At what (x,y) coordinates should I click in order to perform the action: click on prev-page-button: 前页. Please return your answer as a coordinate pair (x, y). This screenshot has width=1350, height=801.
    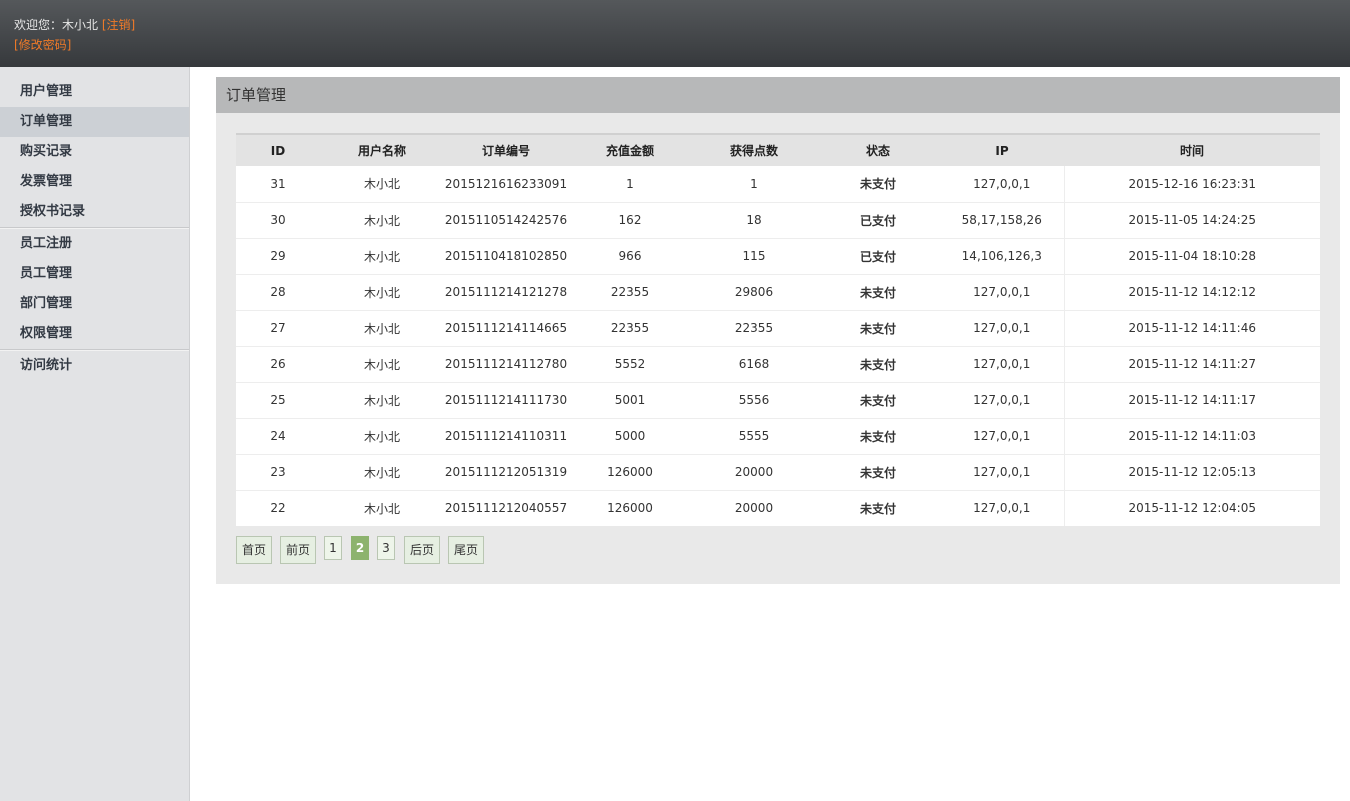
    Looking at the image, I should click on (298, 550).